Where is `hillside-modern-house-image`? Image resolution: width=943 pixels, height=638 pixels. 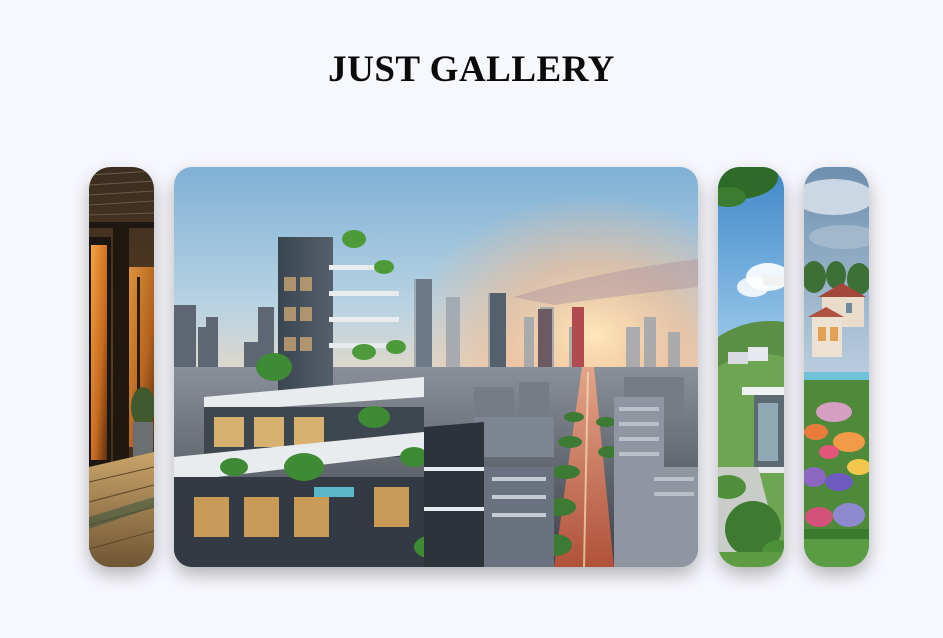
hillside-modern-house-image is located at coordinates (751, 367).